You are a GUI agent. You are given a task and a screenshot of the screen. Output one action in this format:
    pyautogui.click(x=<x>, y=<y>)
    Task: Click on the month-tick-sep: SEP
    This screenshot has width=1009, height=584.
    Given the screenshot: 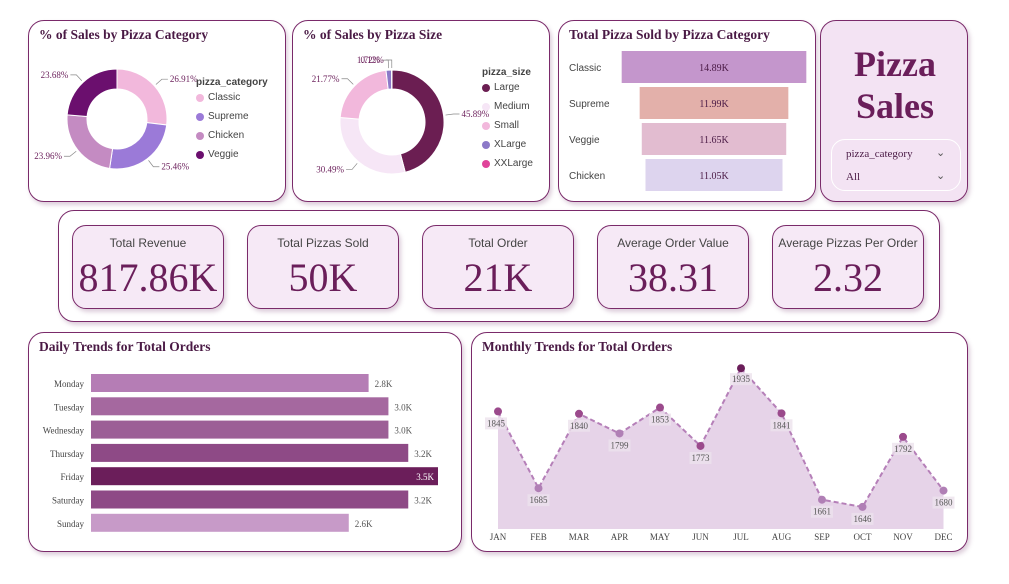 What is the action you would take?
    pyautogui.click(x=822, y=537)
    